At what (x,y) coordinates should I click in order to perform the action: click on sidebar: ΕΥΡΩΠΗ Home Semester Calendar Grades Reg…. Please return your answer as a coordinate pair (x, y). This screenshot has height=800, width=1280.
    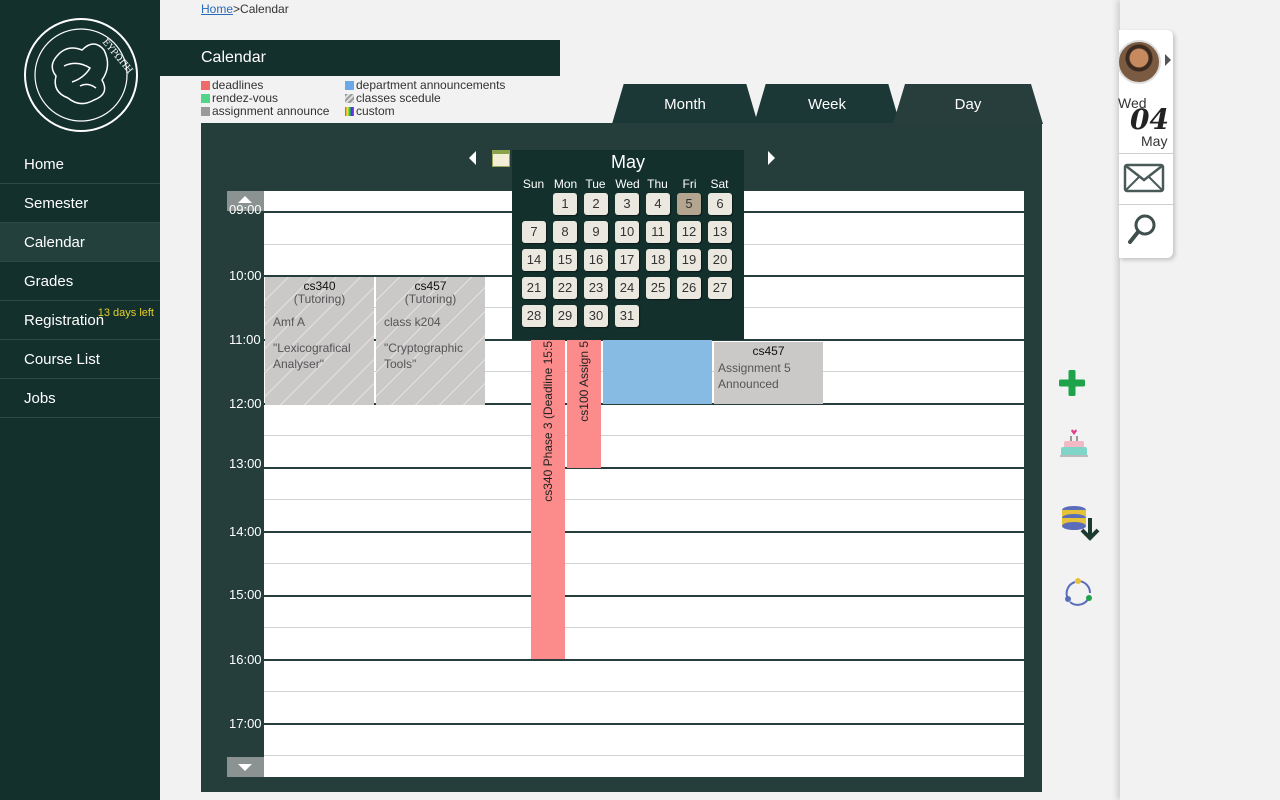
    Looking at the image, I should click on (80, 400).